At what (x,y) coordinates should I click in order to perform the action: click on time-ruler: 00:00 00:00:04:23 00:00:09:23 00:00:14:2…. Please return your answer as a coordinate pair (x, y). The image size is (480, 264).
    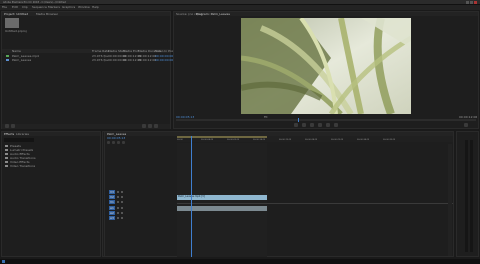
    Looking at the image, I should click on (315, 139).